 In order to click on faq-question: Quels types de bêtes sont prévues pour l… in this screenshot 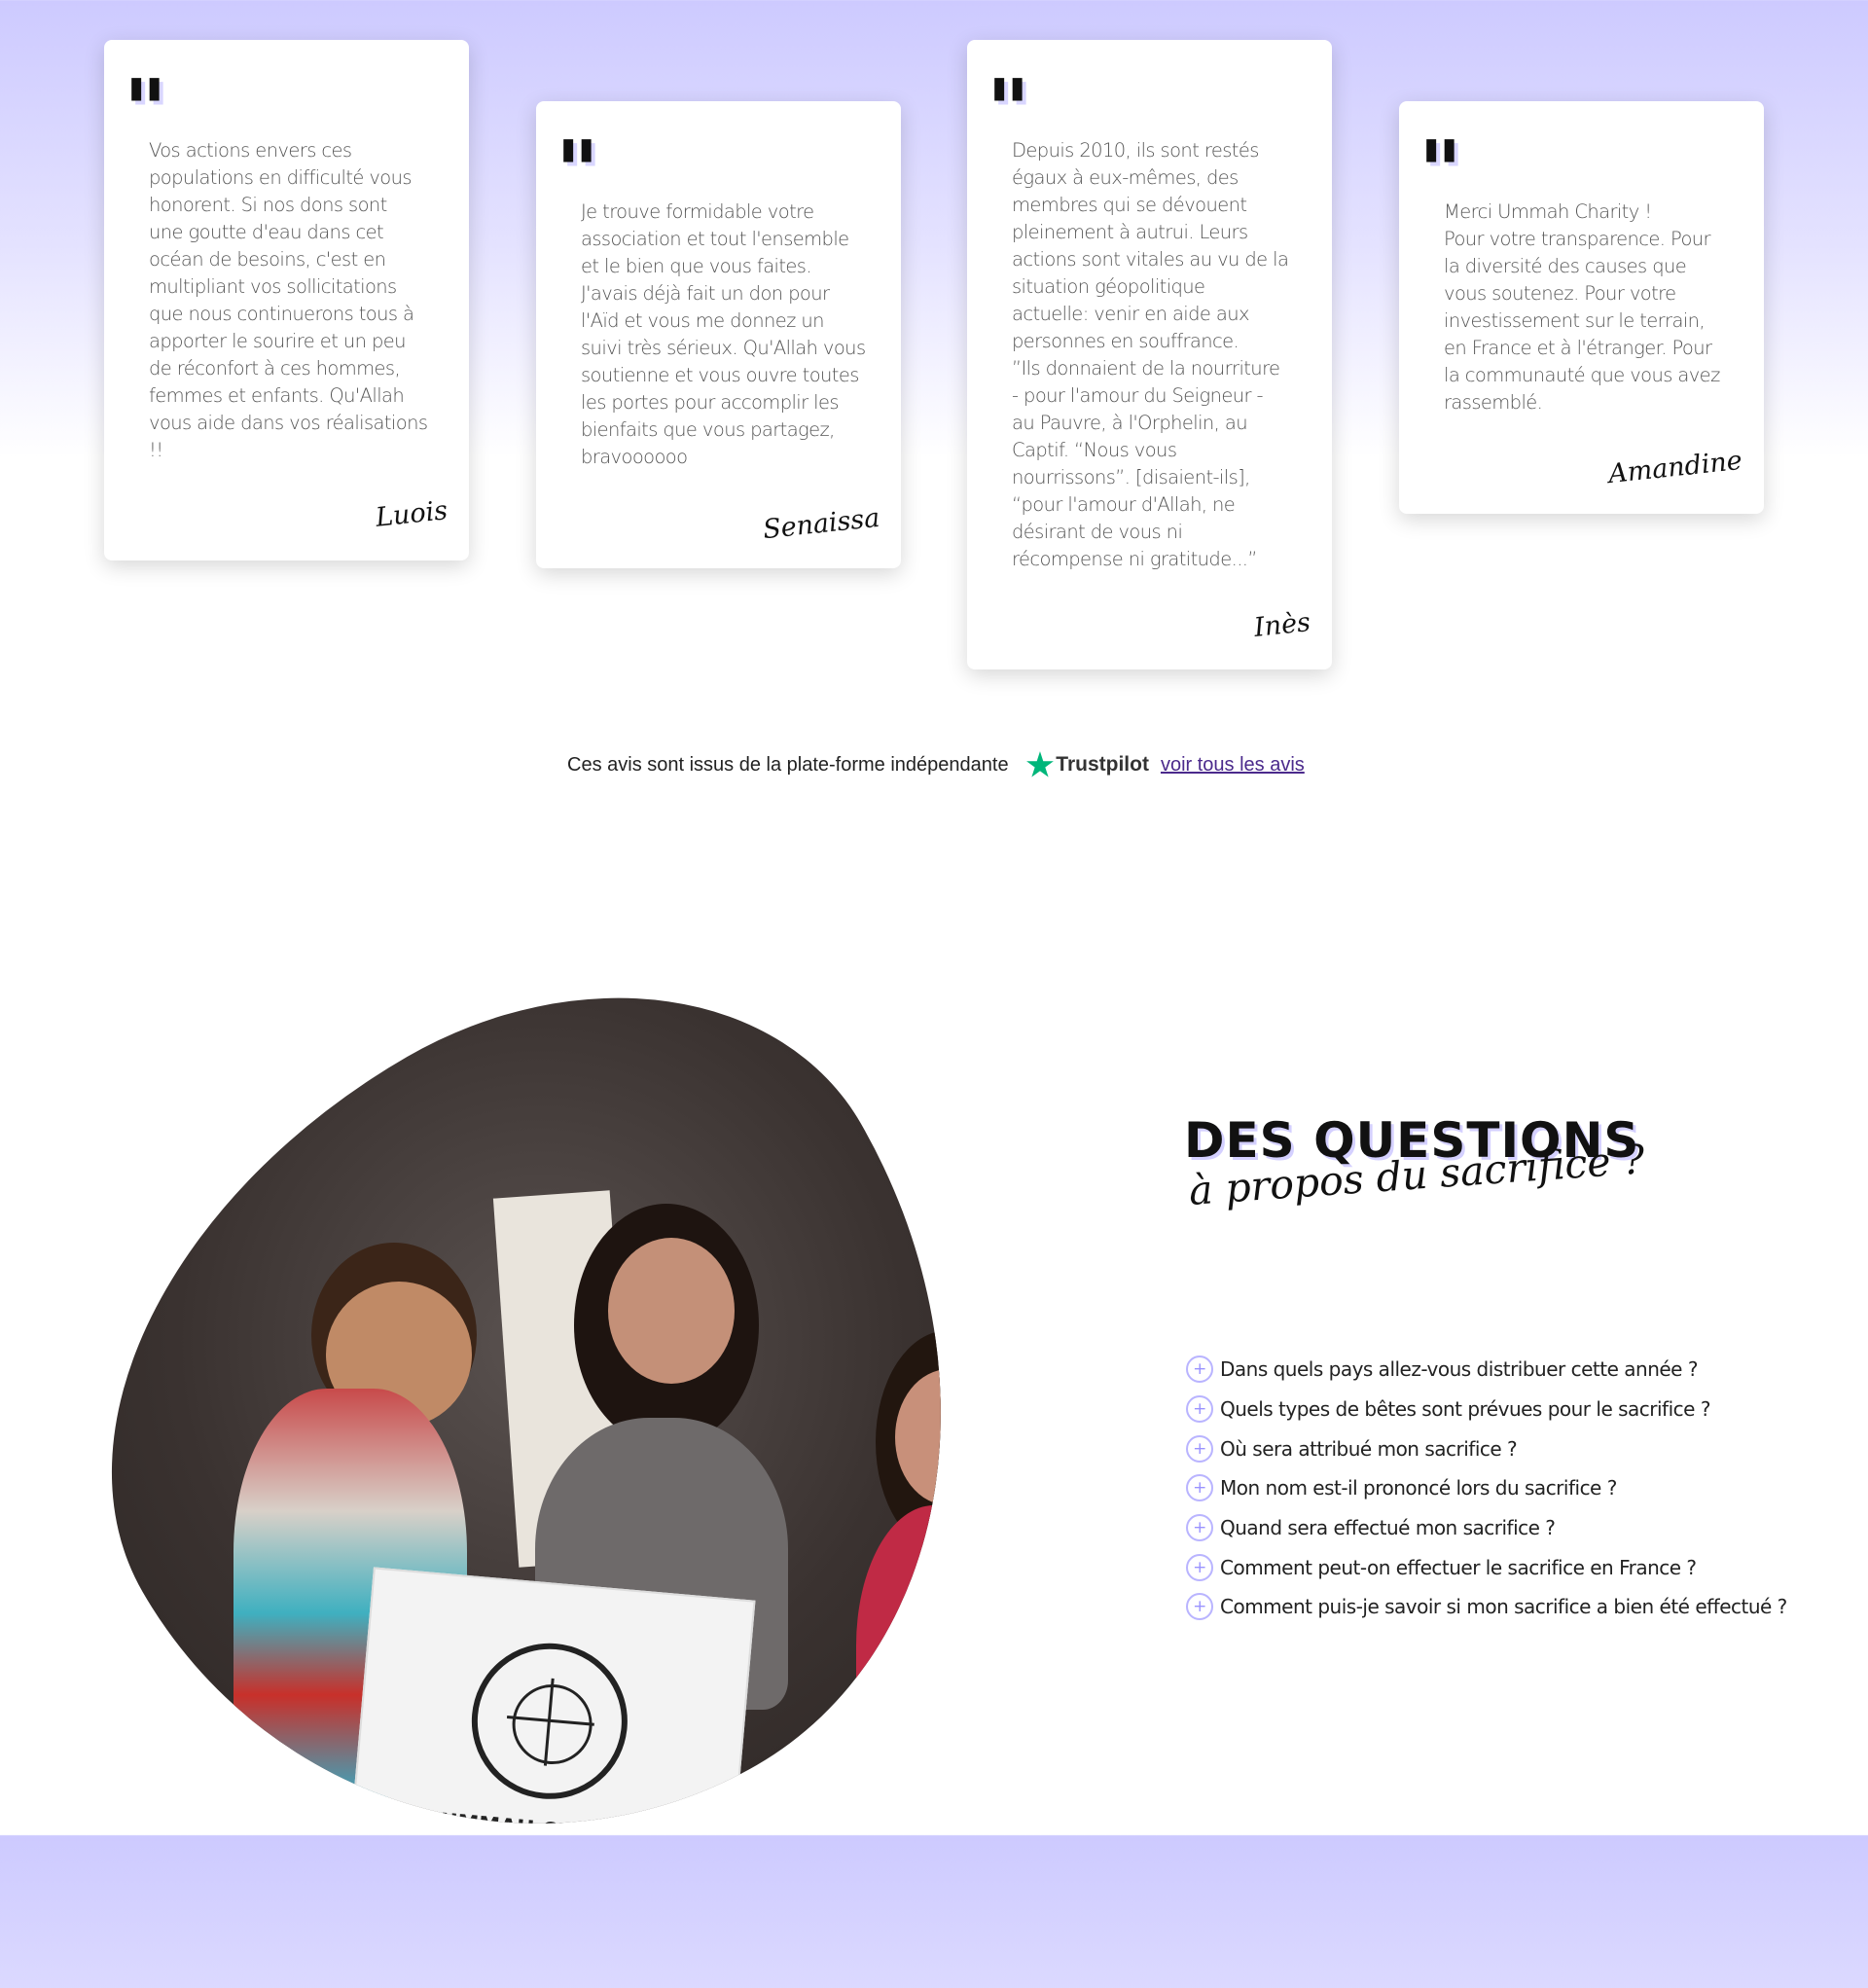, I will do `click(1465, 1409)`.